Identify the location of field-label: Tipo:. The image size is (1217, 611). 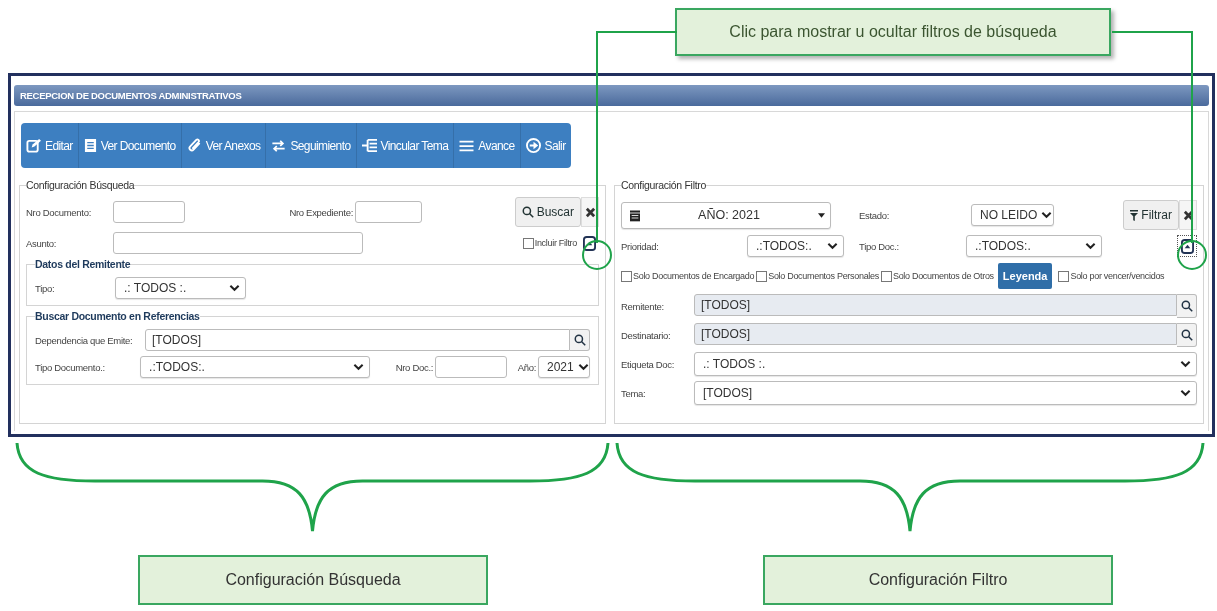
(45, 288).